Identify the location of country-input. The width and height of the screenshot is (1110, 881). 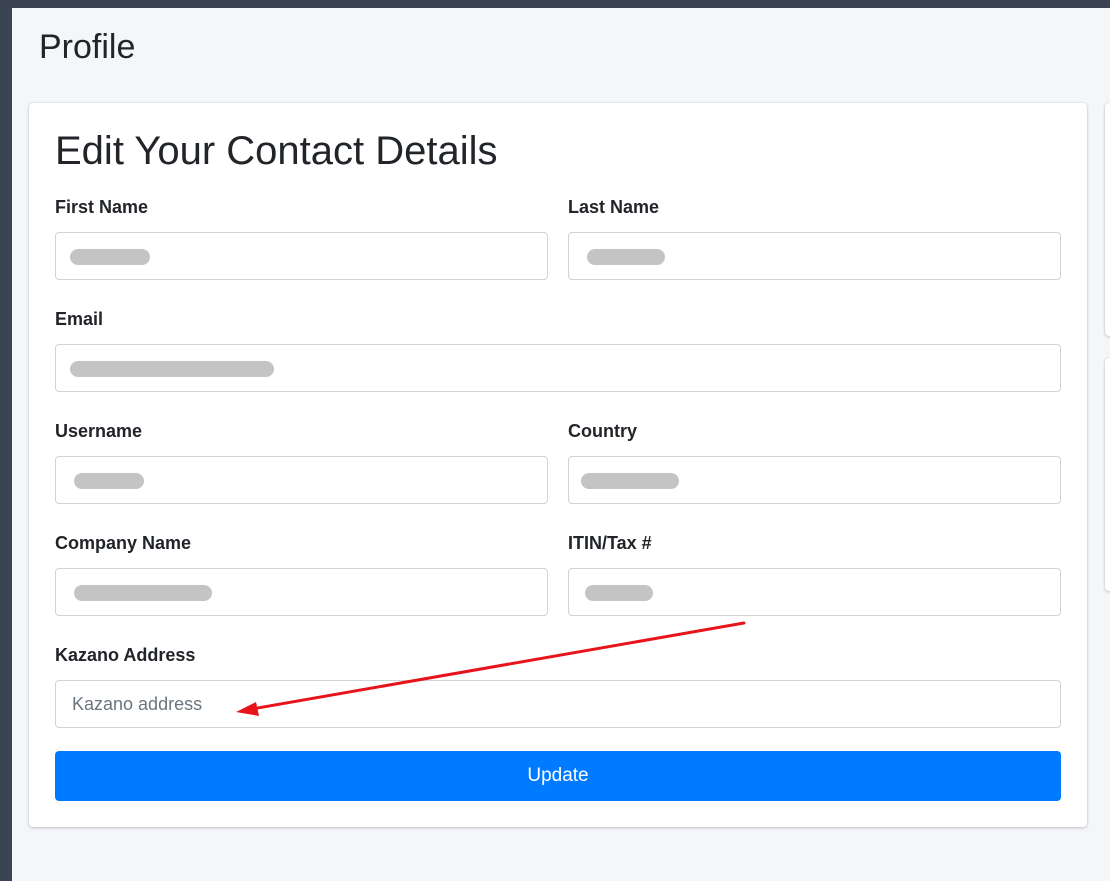
(814, 480).